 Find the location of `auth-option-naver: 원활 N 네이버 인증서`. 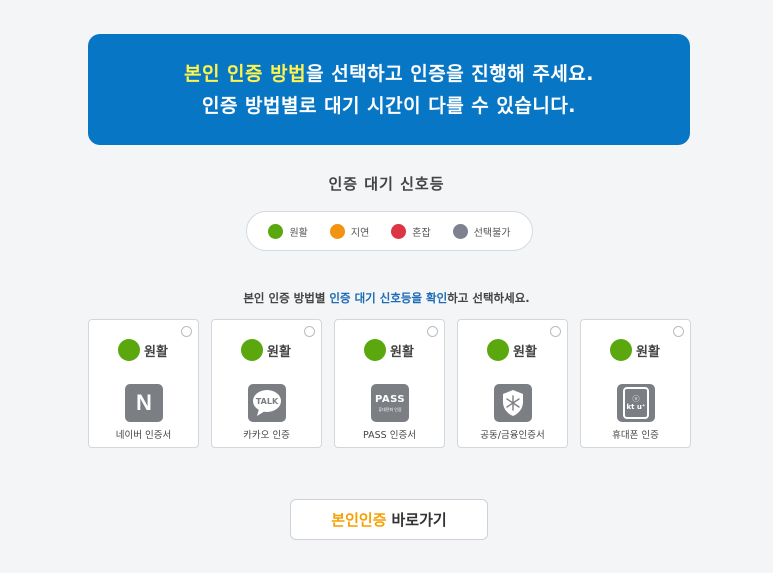

auth-option-naver: 원활 N 네이버 인증서 is located at coordinates (143, 383).